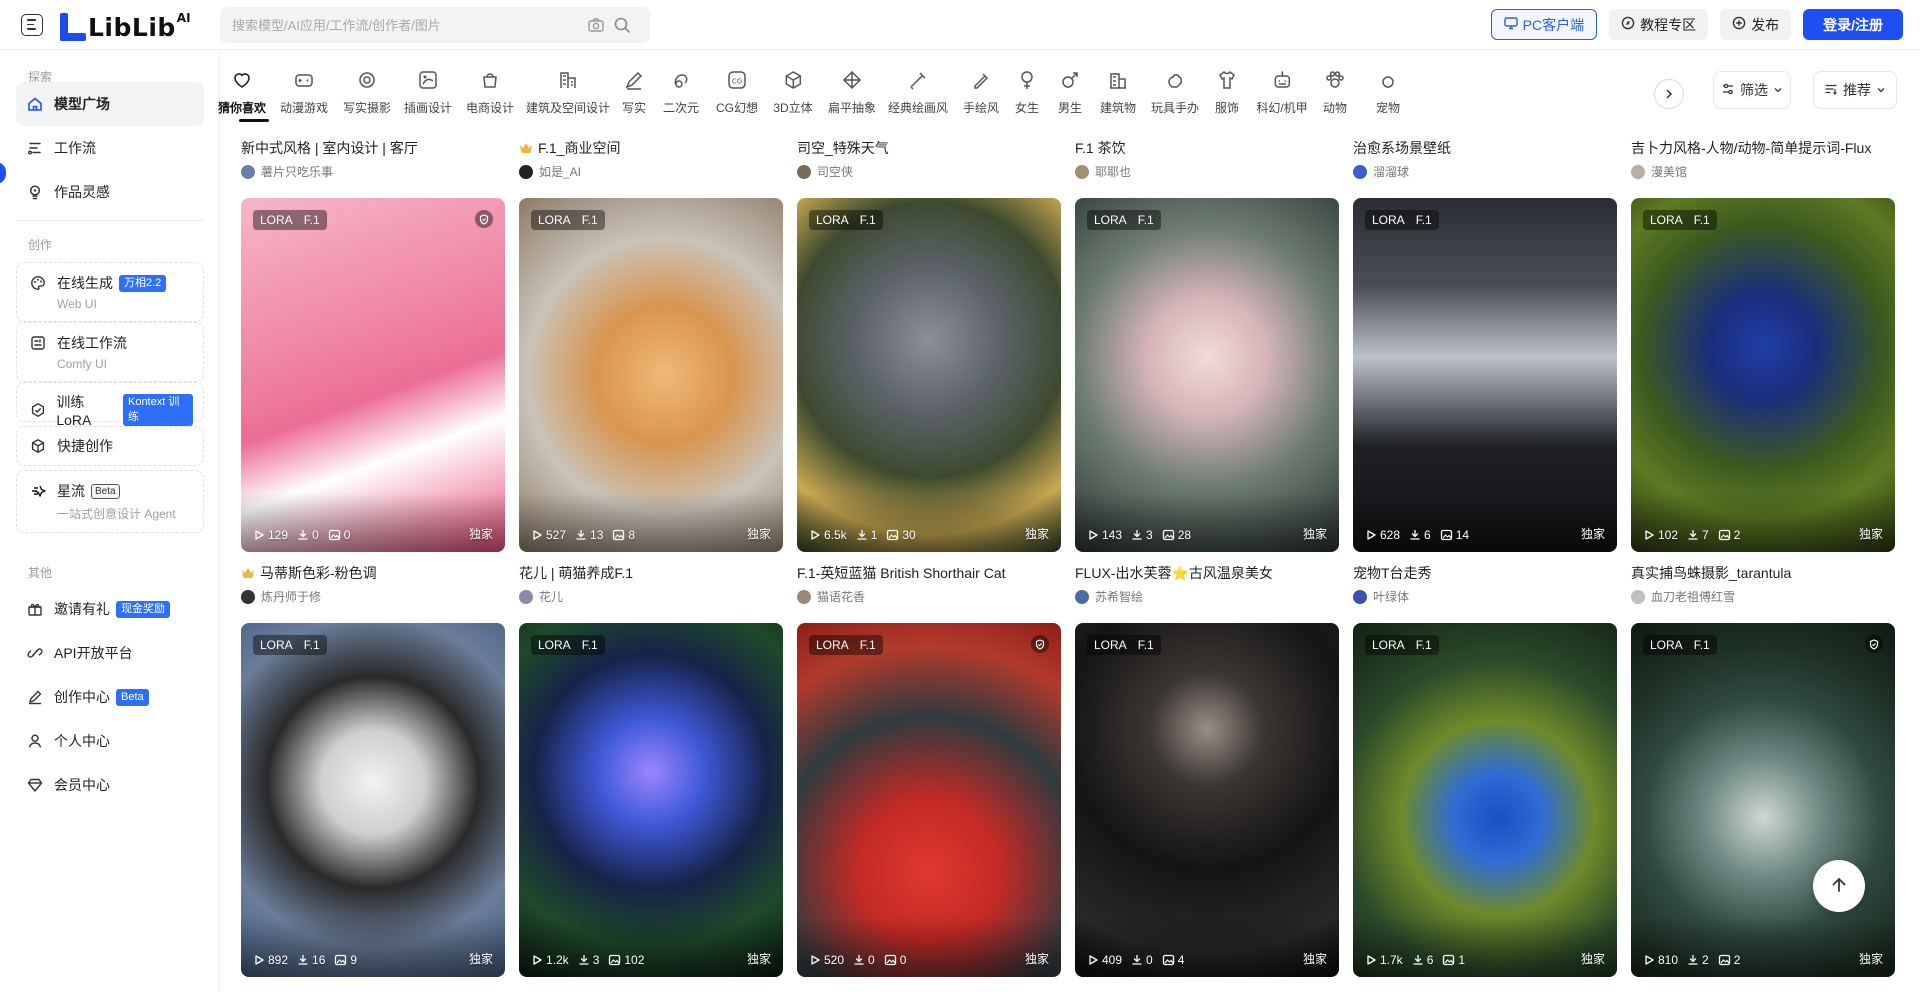  Describe the element at coordinates (1485, 159) in the screenshot. I see `model-meta: 治愈系场景壁纸 溜溜球` at that location.